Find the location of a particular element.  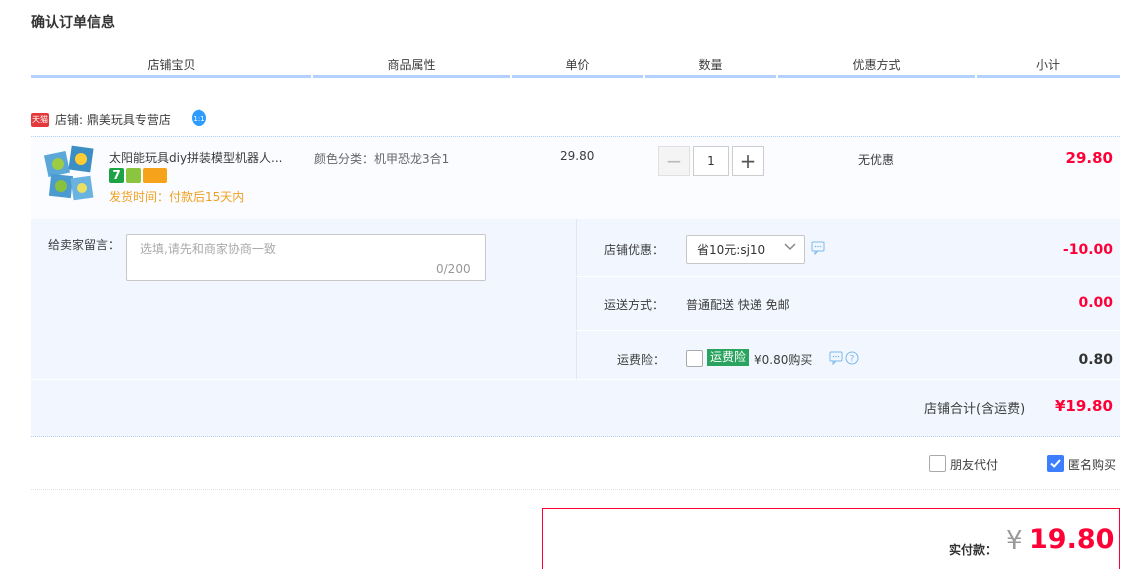

header-subtotal: 小计 is located at coordinates (1047, 65).